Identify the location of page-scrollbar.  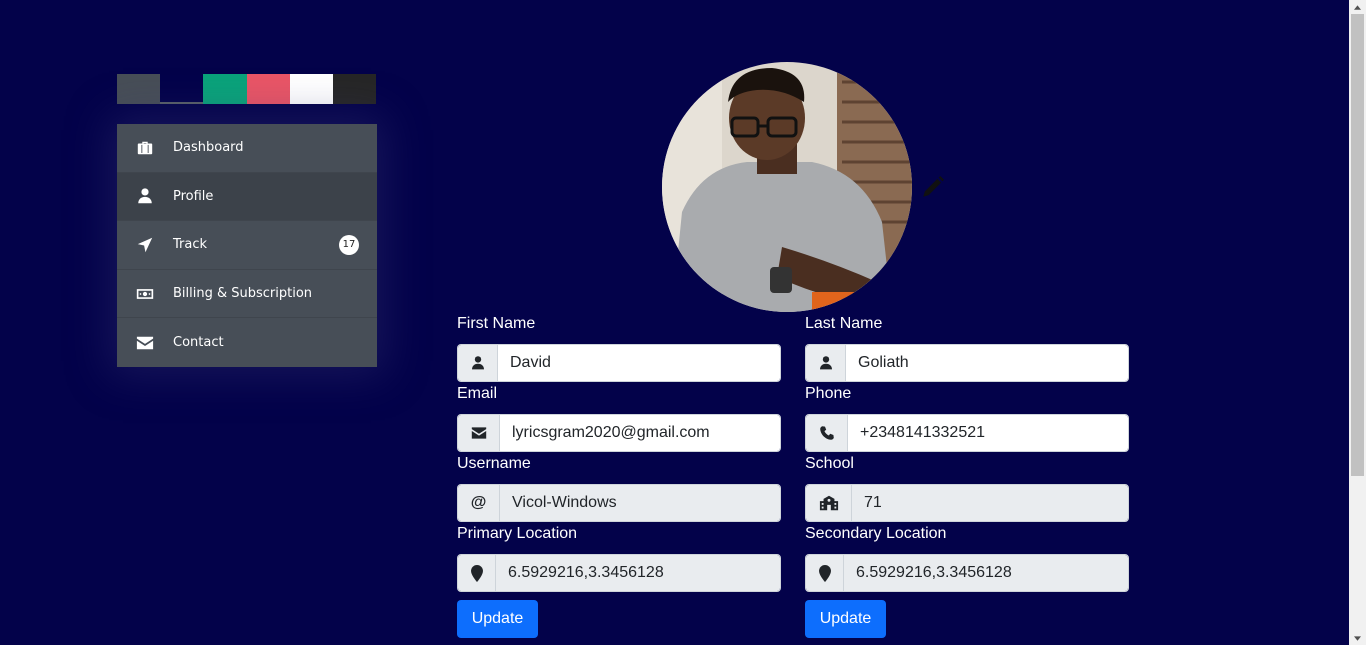
(1357, 322).